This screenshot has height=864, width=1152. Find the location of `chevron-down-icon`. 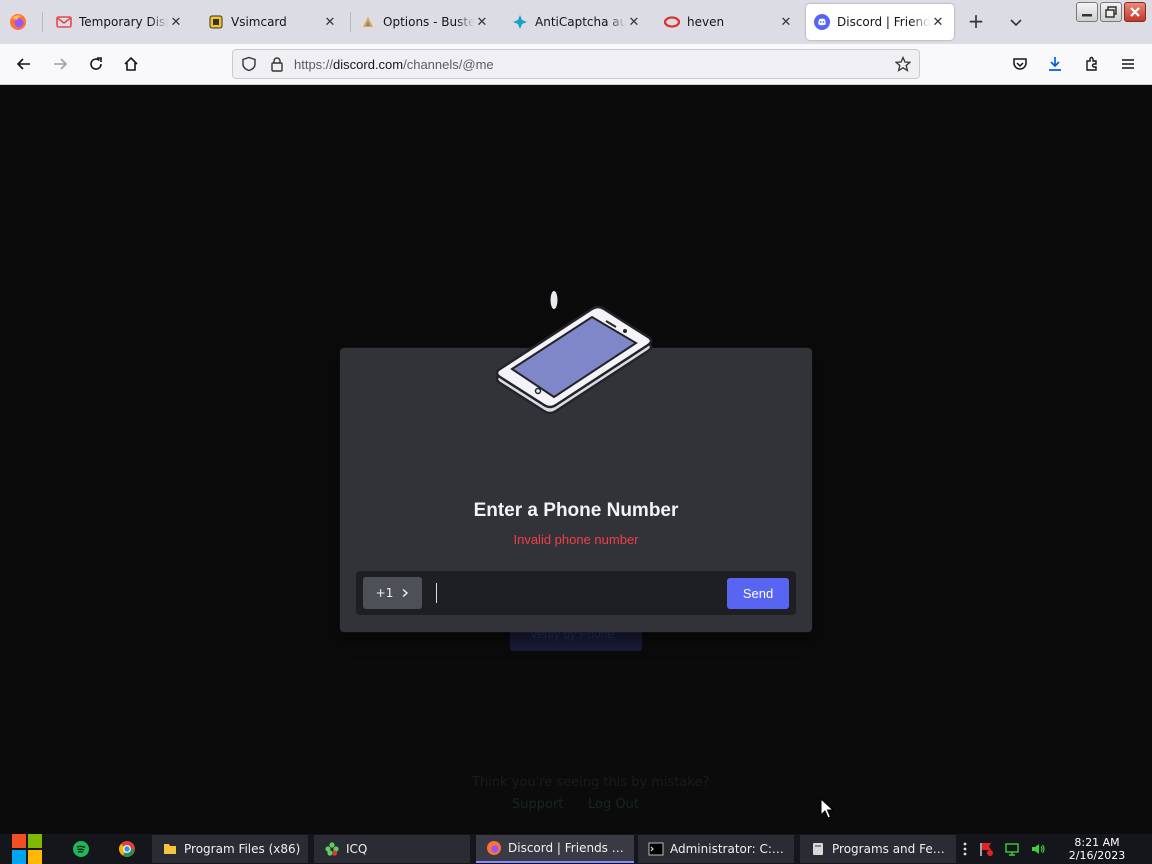

chevron-down-icon is located at coordinates (1016, 22).